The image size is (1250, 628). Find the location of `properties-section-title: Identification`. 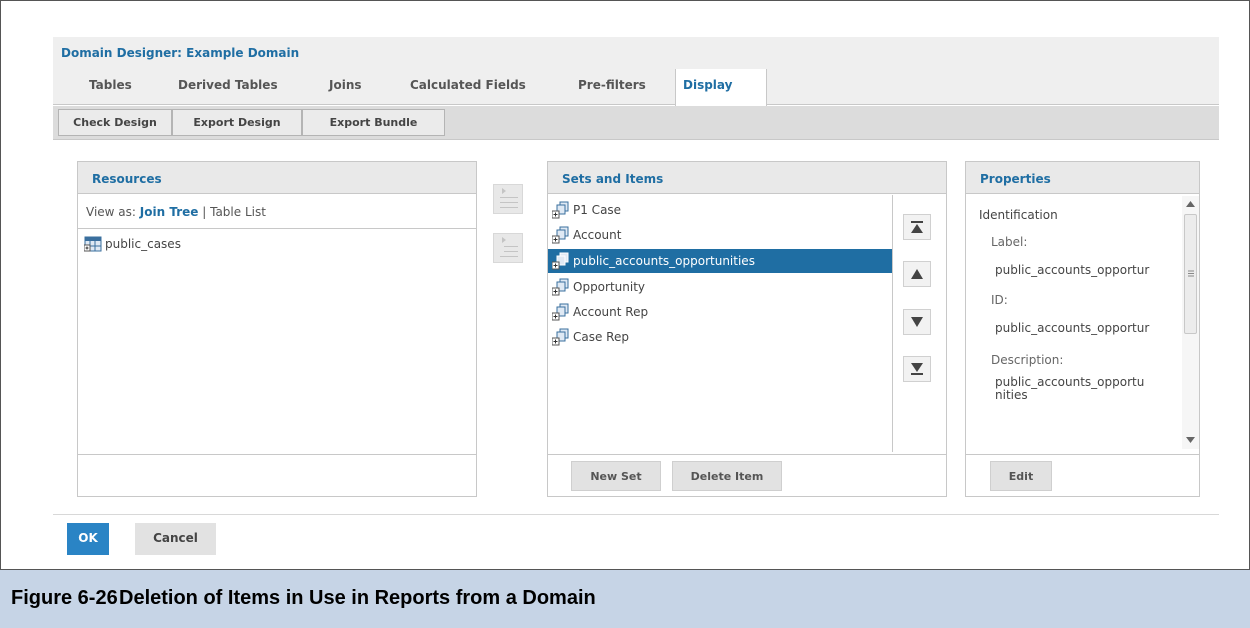

properties-section-title: Identification is located at coordinates (1018, 215).